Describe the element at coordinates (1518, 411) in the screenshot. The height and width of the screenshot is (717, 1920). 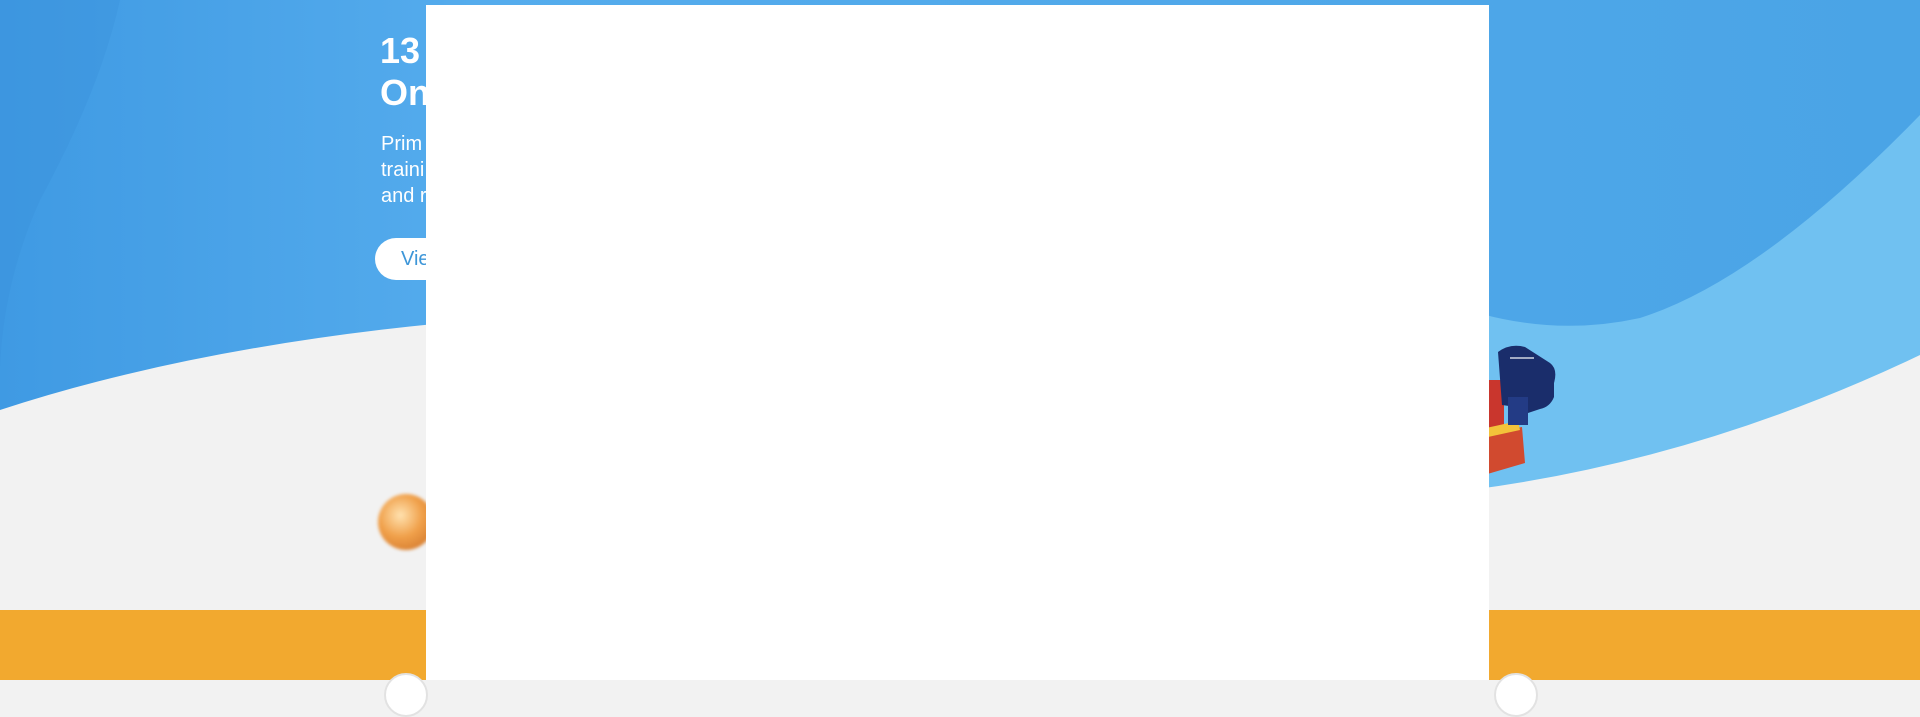
I see `robot-blue-arm` at that location.